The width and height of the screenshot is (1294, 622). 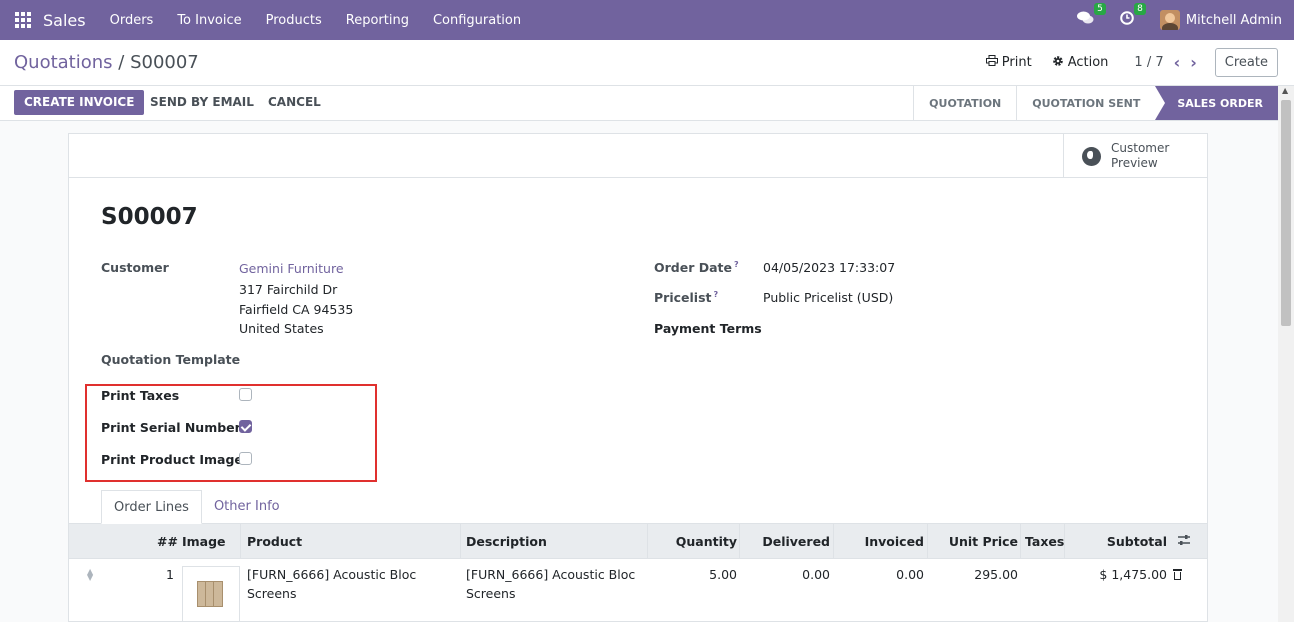 I want to click on pricelist-help-icon: ?, so click(x=715, y=294).